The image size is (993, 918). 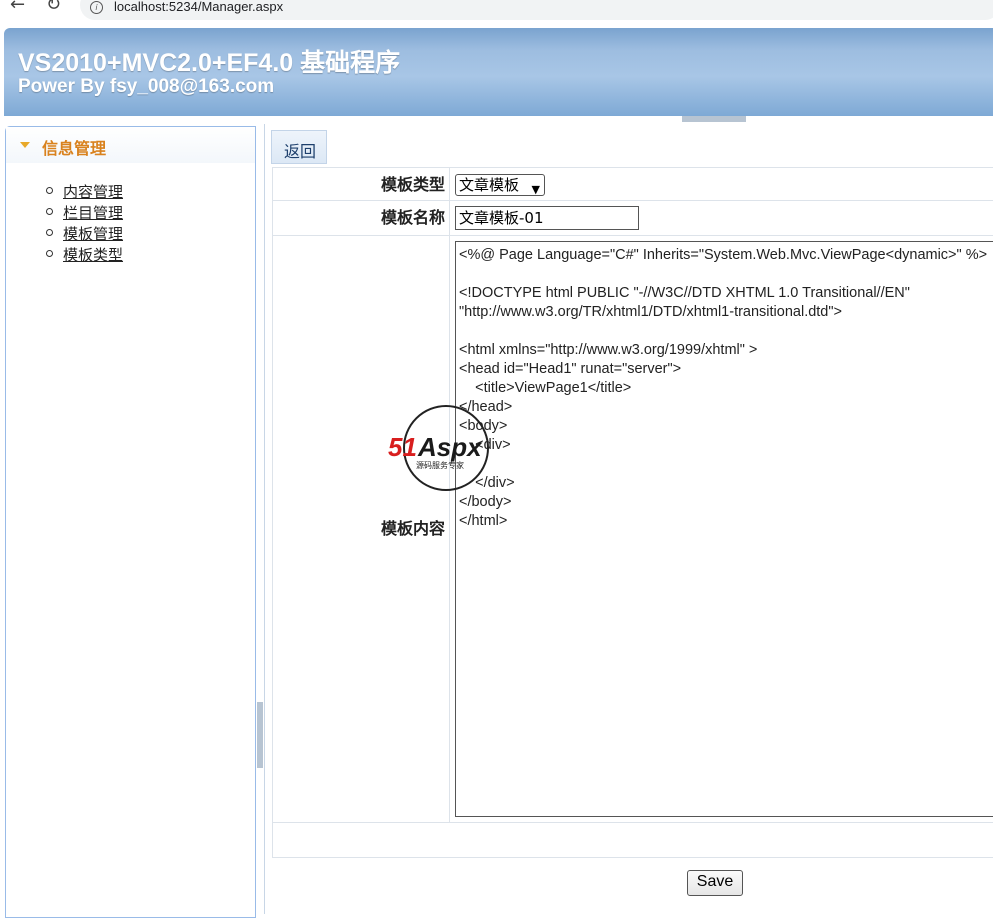 I want to click on chevron-down-icon: ▼, so click(x=535, y=189).